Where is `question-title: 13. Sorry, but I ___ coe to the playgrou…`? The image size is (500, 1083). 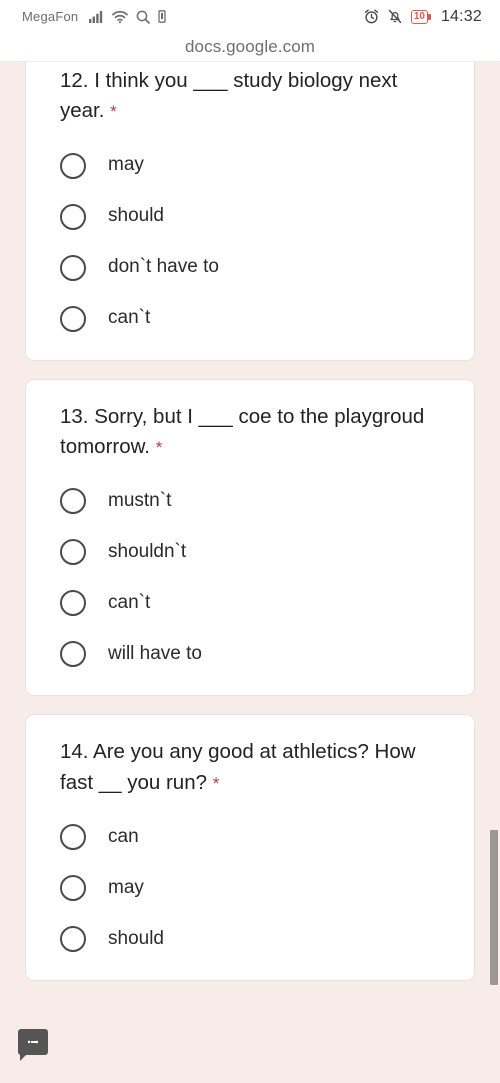
question-title: 13. Sorry, but I ___ coe to the playgrou… is located at coordinates (250, 432).